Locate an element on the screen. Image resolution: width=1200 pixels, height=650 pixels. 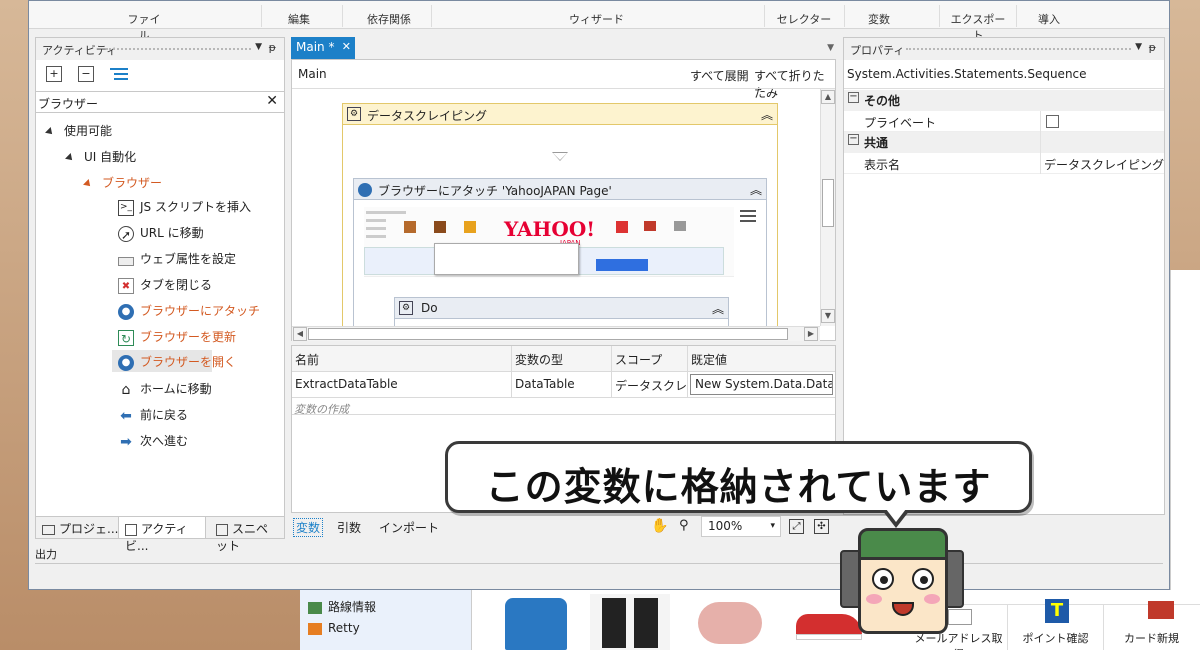
tab-snippets: スニペット is located at coordinates (247, 535).